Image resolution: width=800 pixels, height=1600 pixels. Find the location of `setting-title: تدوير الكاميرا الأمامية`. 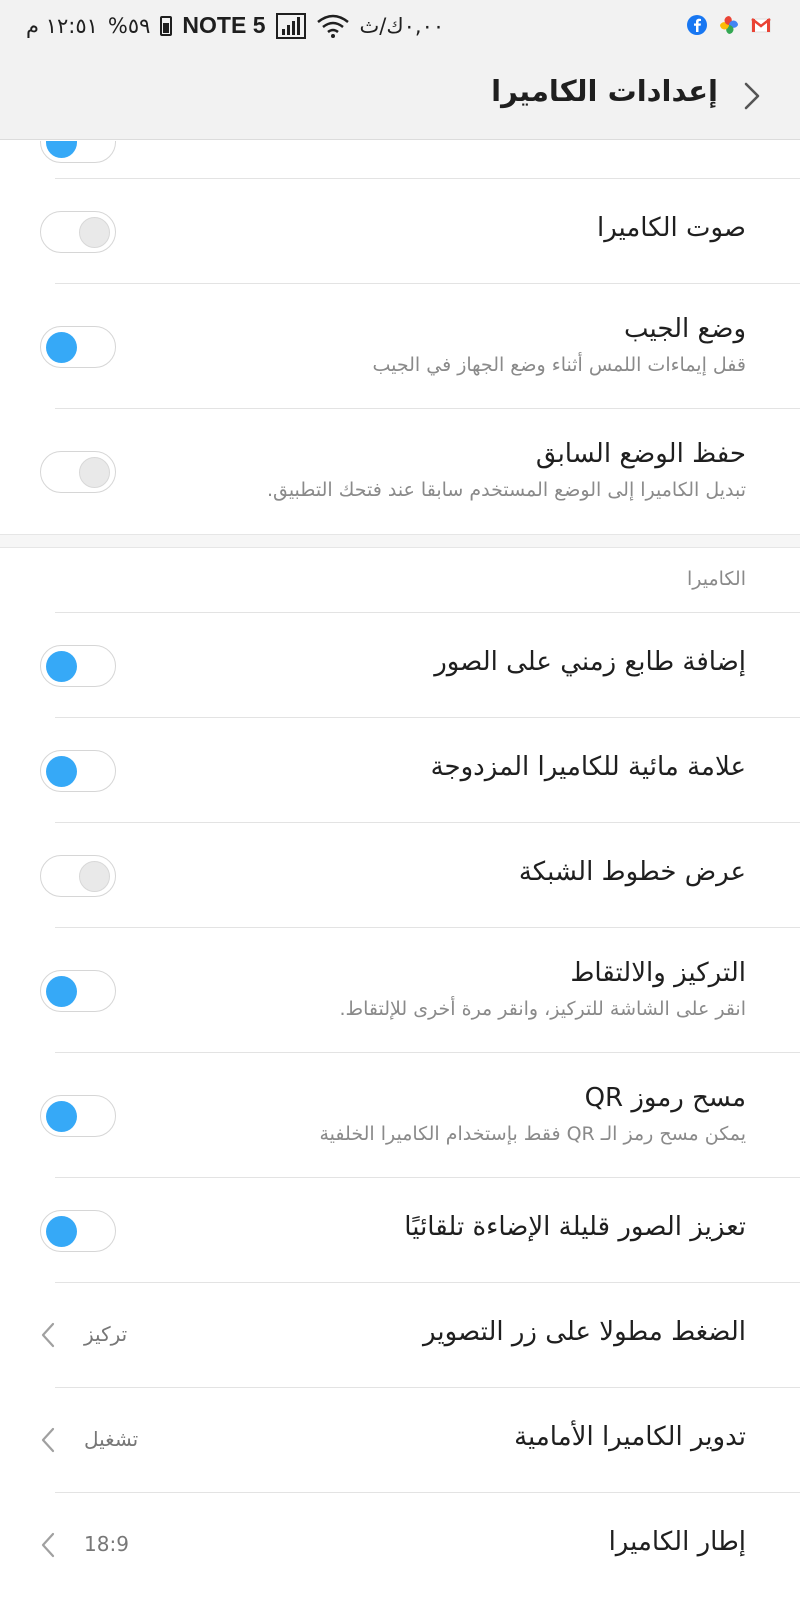

setting-title: تدوير الكاميرا الأمامية is located at coordinates (630, 1437).